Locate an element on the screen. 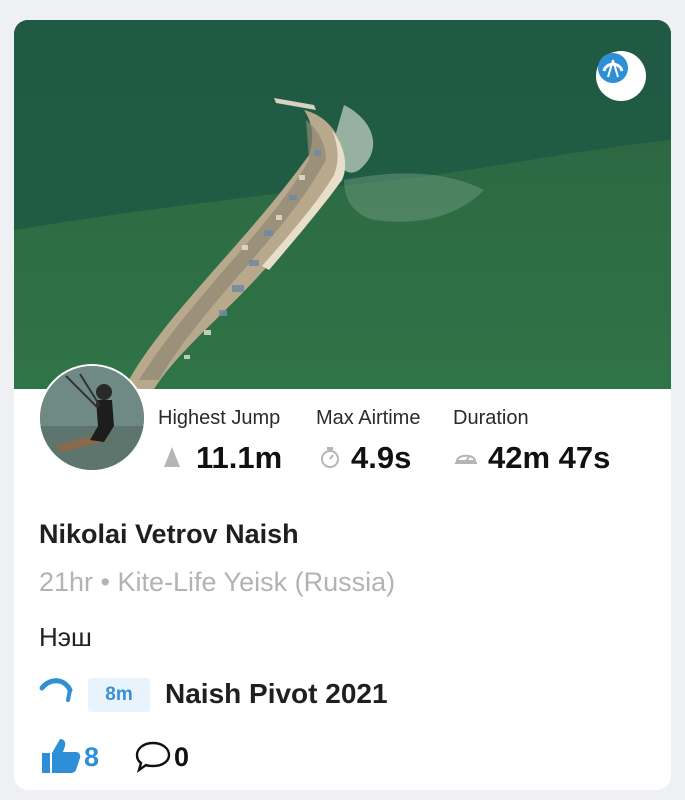 This screenshot has width=685, height=800. rider-avatar is located at coordinates (92, 418).